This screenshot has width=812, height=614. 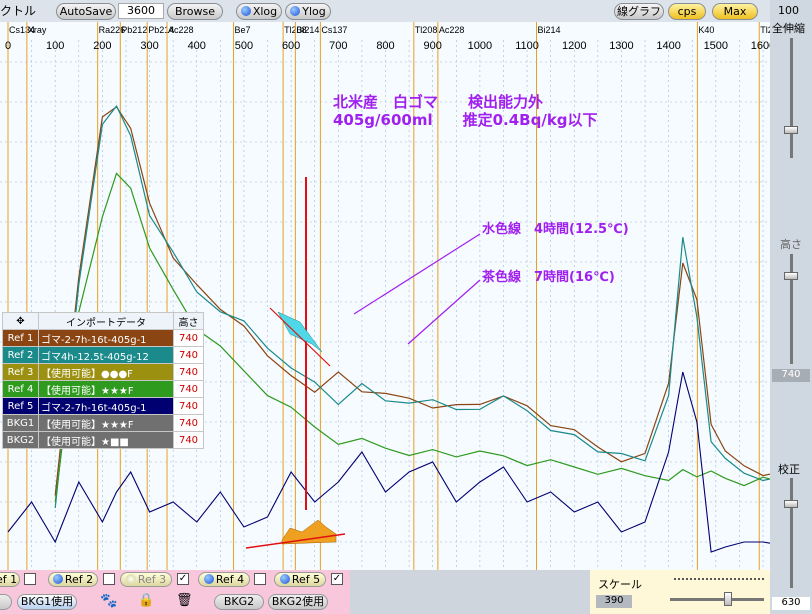 What do you see at coordinates (728, 599) in the screenshot?
I see `scale-slider-thumb` at bounding box center [728, 599].